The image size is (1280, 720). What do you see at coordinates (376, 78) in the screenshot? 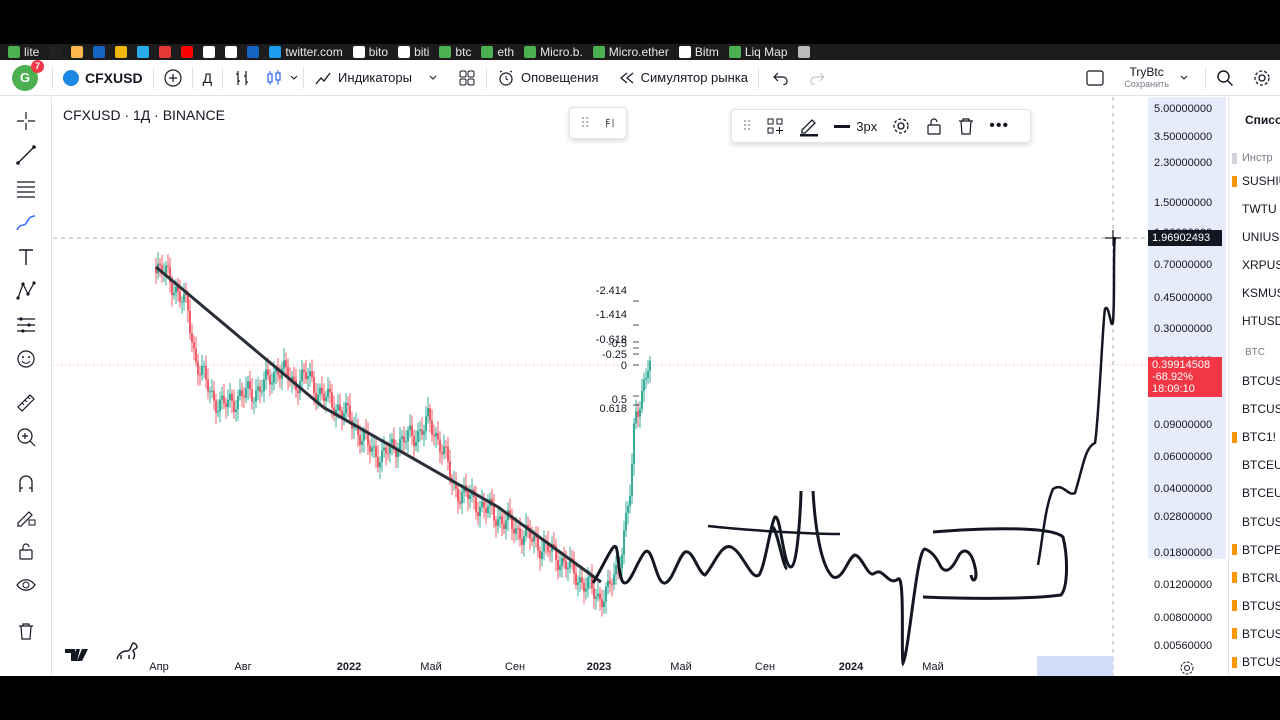
I see `indicators-button: Индикаторы` at bounding box center [376, 78].